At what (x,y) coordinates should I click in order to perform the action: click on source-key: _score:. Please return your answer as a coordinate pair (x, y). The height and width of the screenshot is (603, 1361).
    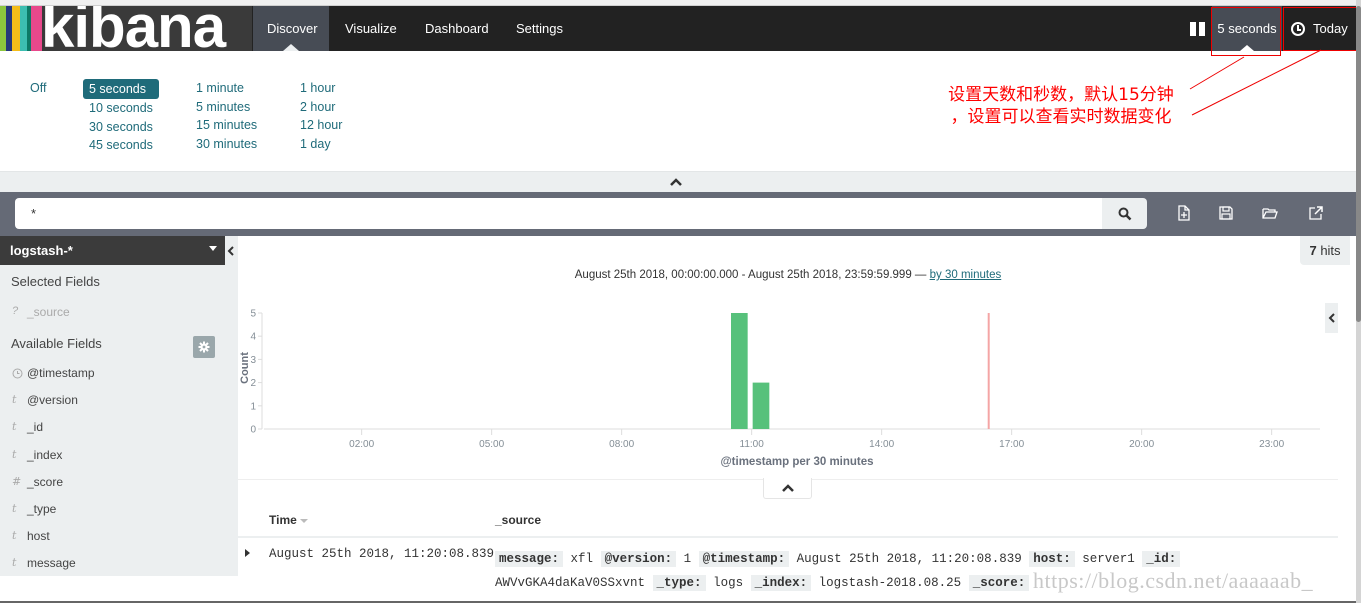
    Looking at the image, I should click on (999, 583).